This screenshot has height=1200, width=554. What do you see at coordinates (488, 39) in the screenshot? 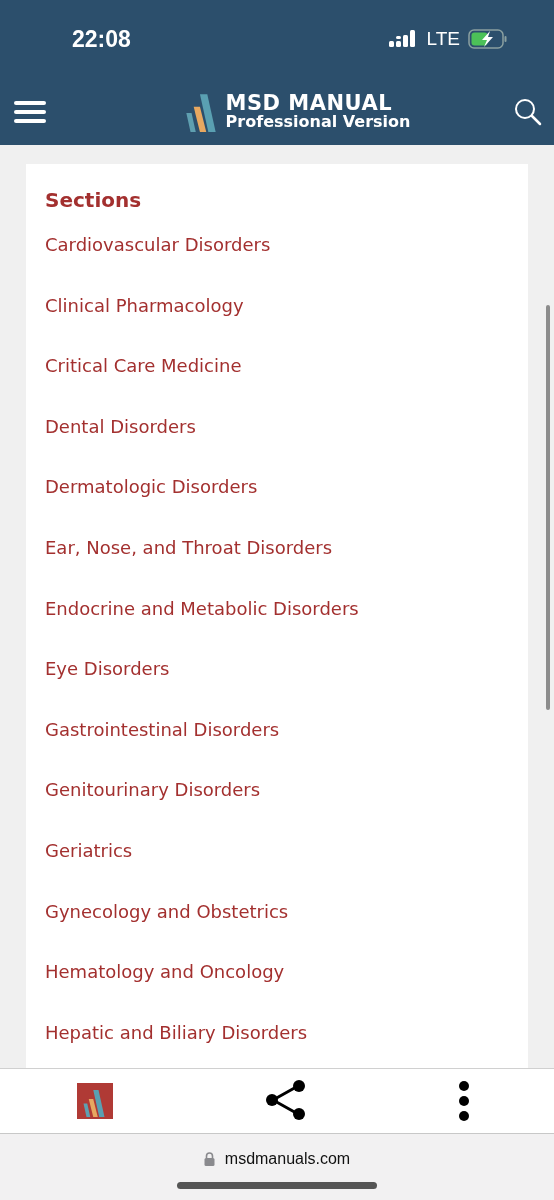
I see `battery-icon` at bounding box center [488, 39].